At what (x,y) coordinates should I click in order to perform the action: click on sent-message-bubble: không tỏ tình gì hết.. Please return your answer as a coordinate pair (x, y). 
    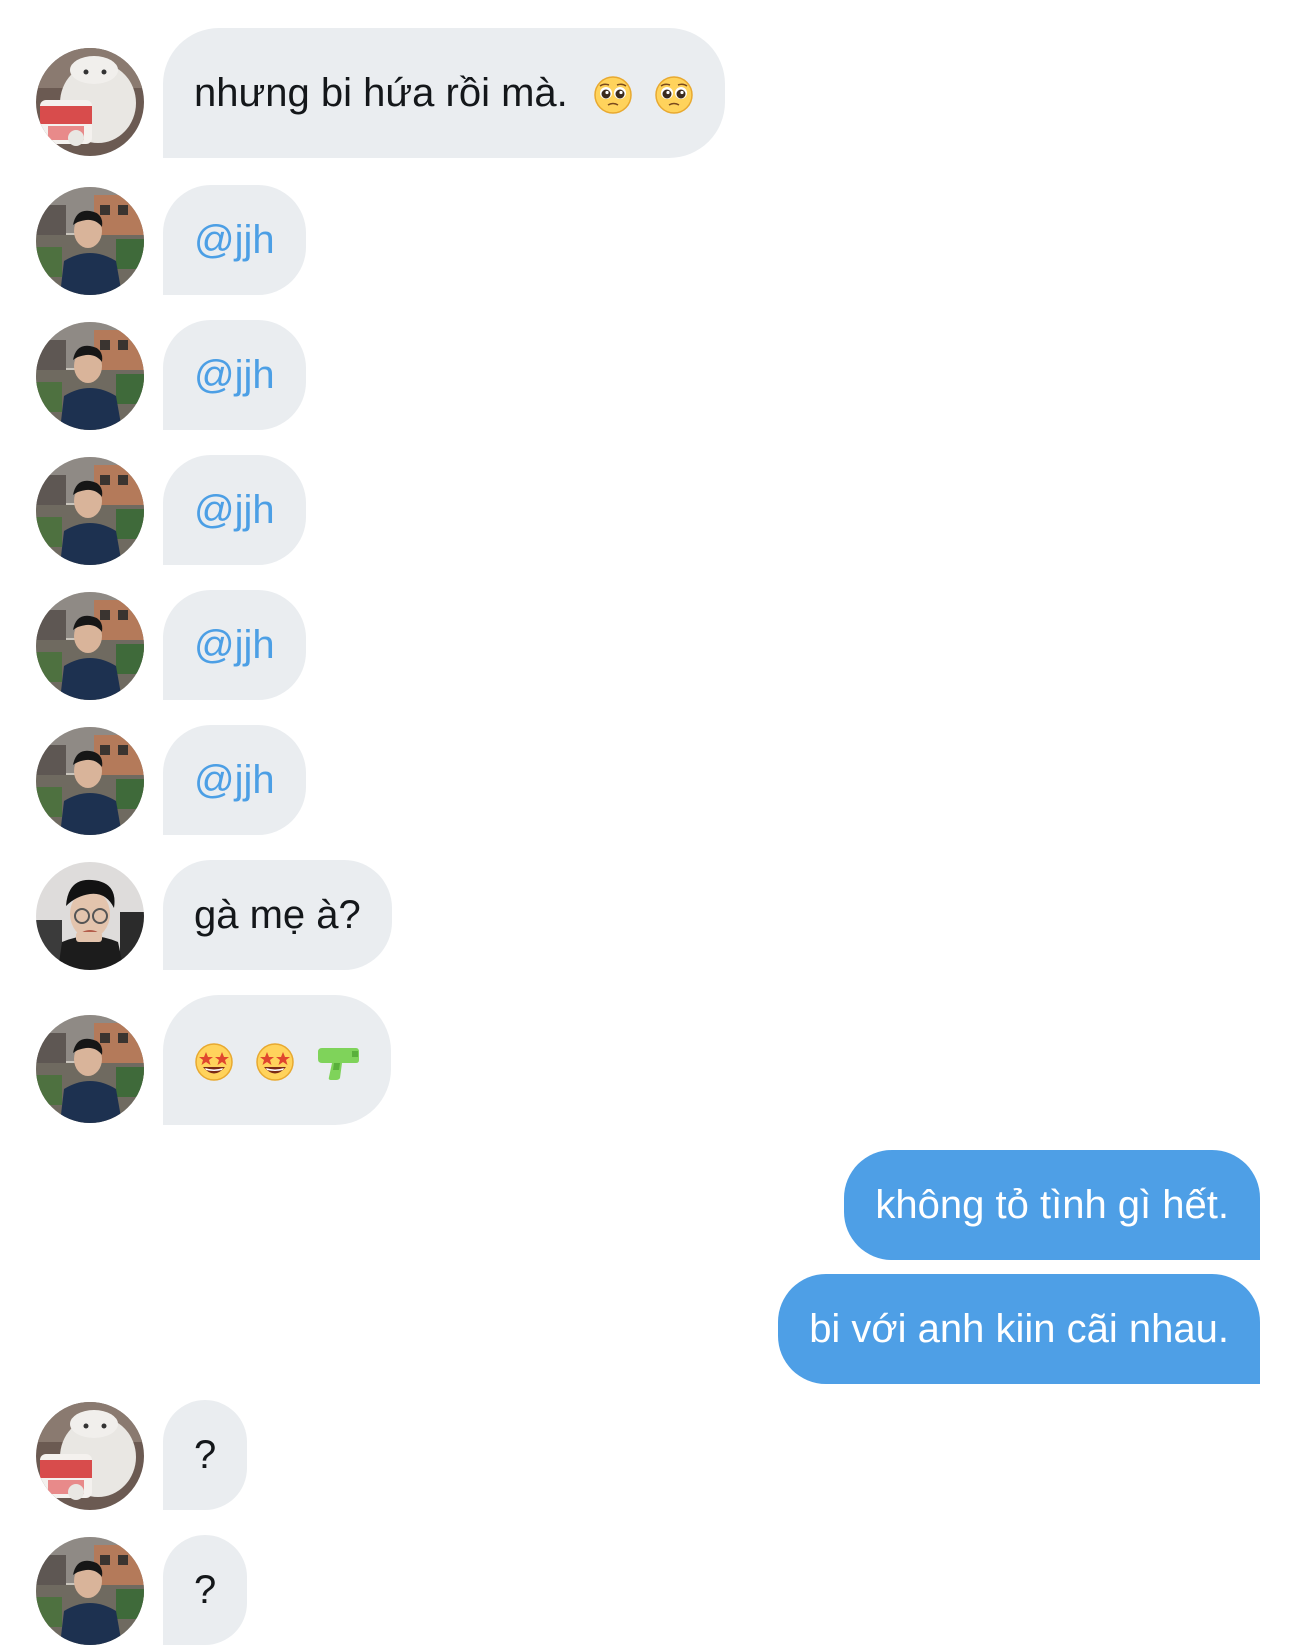
    Looking at the image, I should click on (1052, 1205).